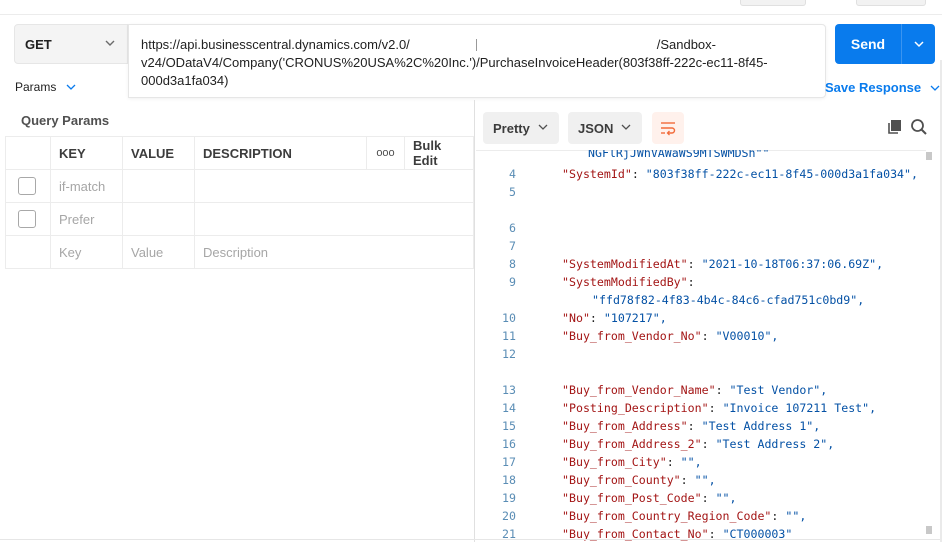 The height and width of the screenshot is (542, 942). What do you see at coordinates (509, 498) in the screenshot?
I see `line-number: 19` at bounding box center [509, 498].